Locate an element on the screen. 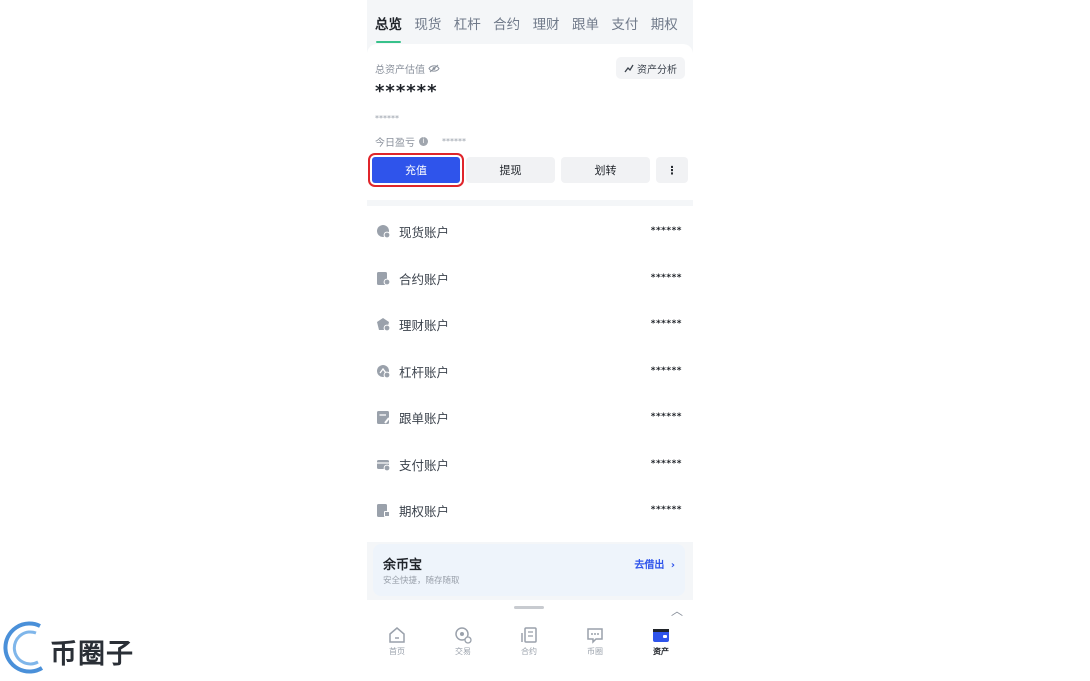 This screenshot has height=681, width=1090. asset-analysis-label: 资产分析 is located at coordinates (657, 70).